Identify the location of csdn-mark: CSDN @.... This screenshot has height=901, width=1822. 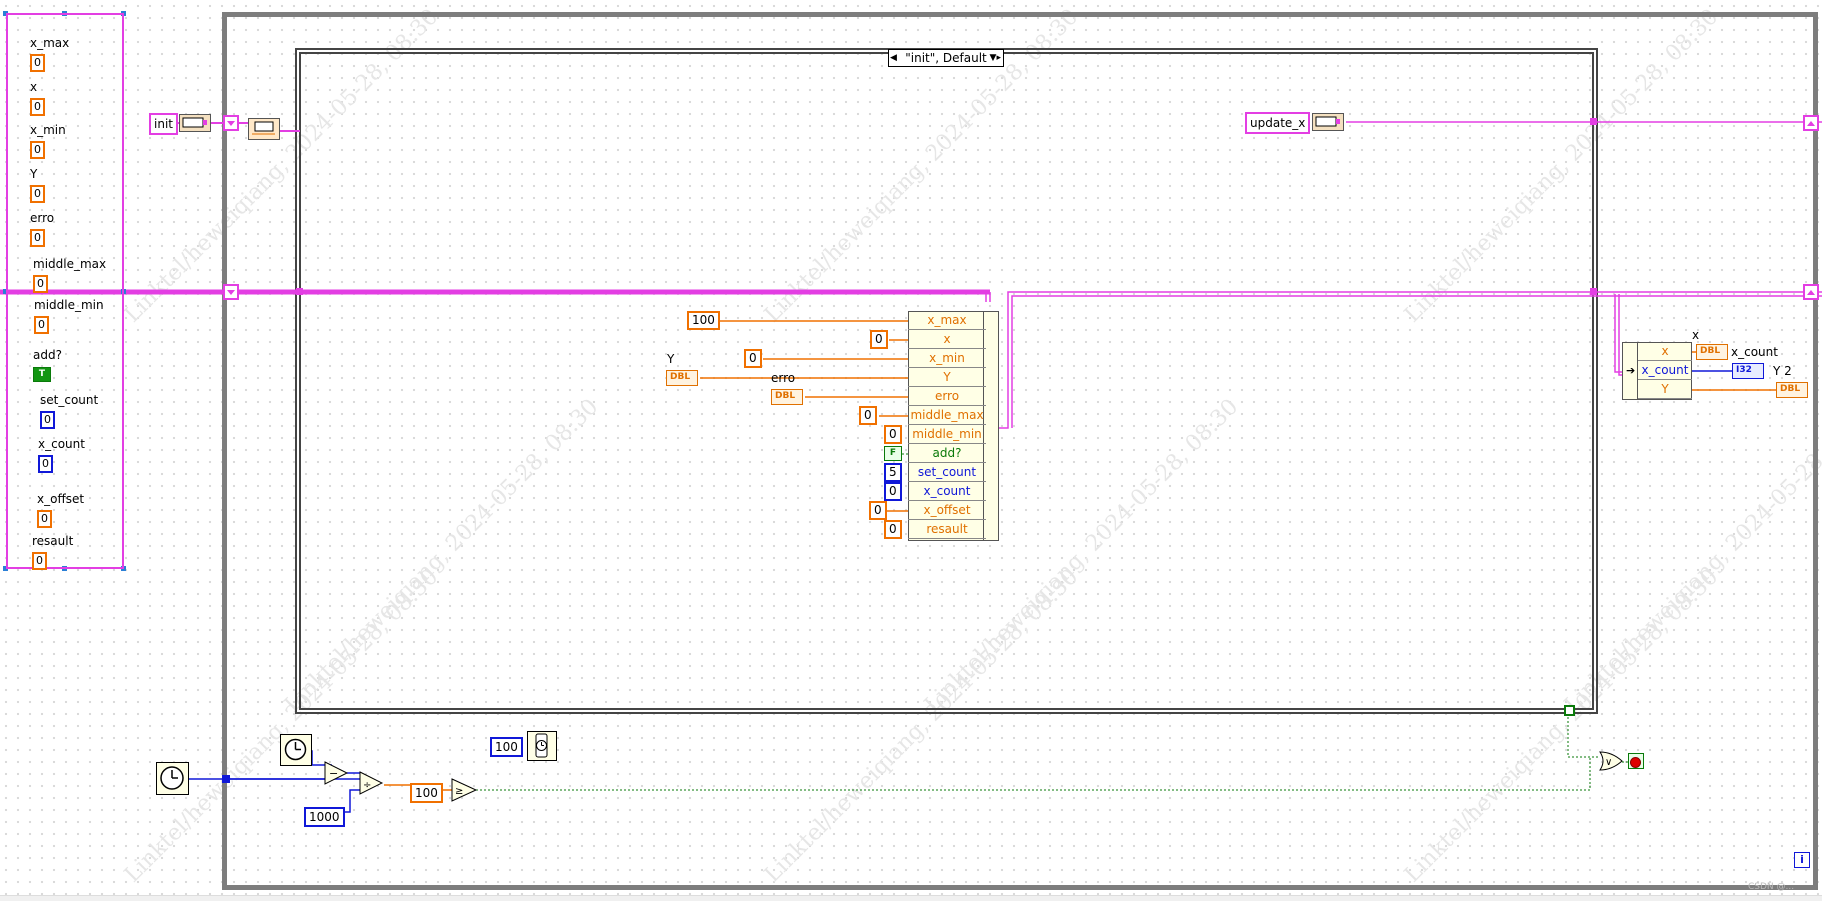
(1771, 887).